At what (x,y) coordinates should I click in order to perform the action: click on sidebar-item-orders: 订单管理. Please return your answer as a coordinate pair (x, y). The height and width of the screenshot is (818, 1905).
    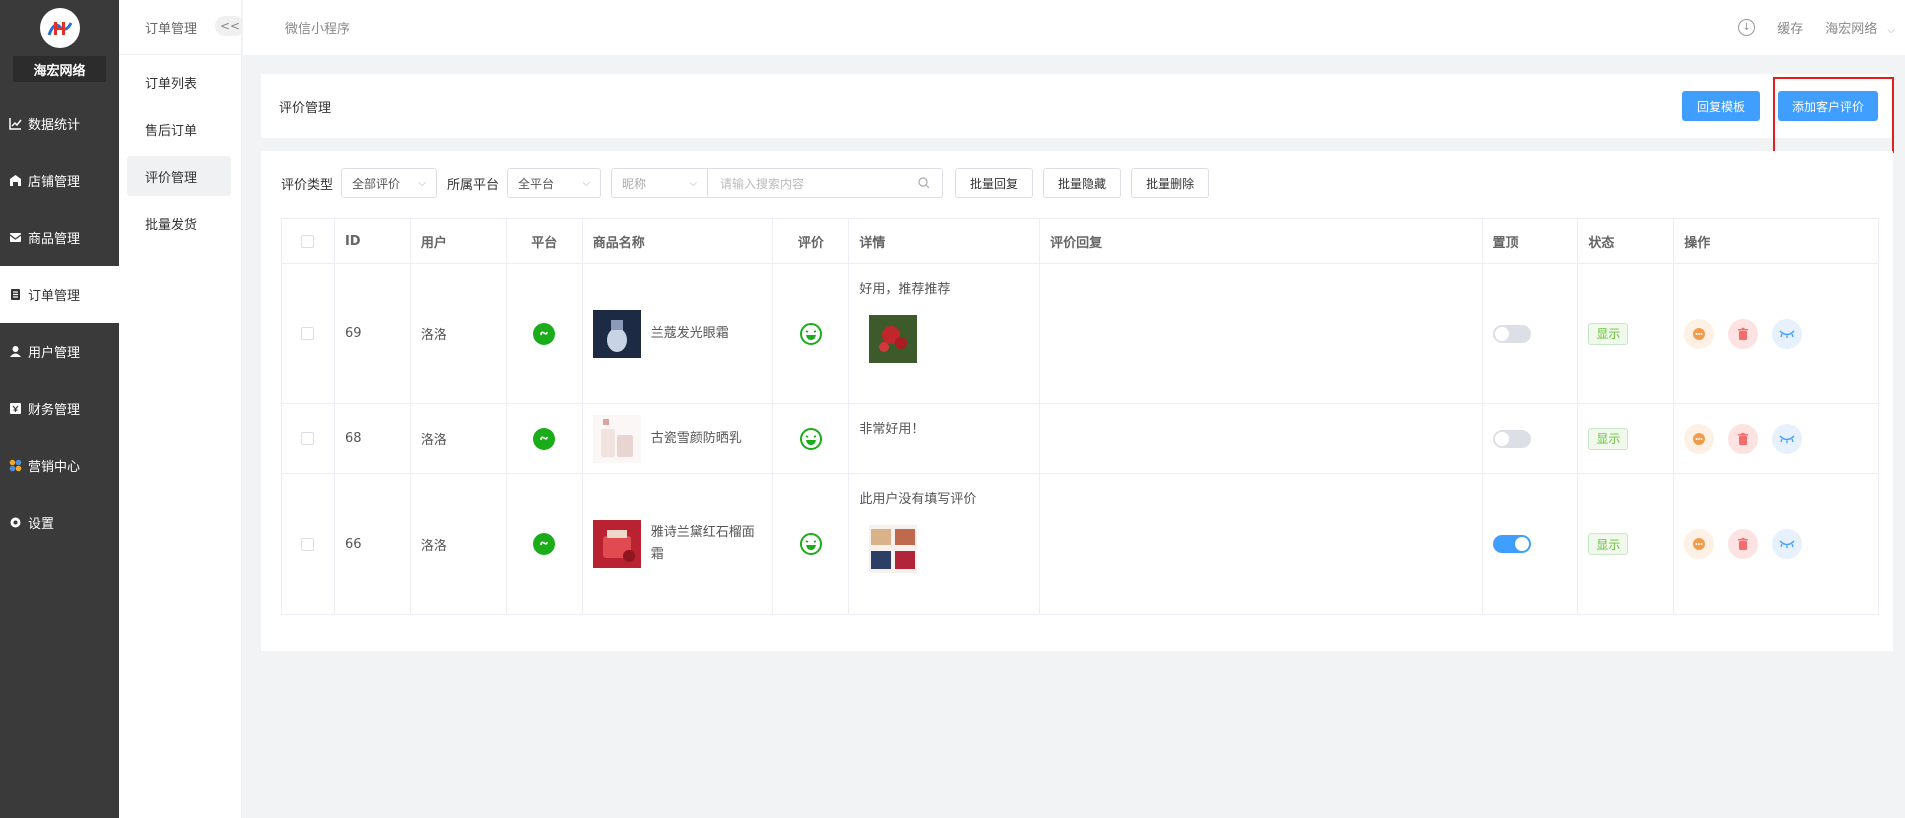
    Looking at the image, I should click on (59, 294).